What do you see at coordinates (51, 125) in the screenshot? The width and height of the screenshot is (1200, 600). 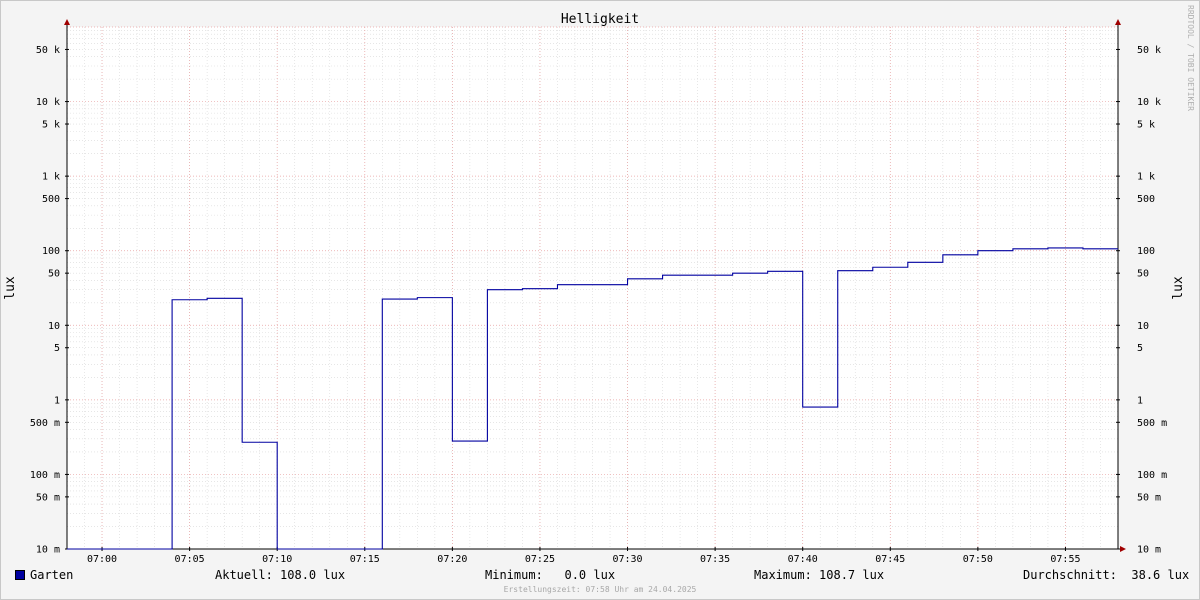 I see `y-tick-label: 5 k` at bounding box center [51, 125].